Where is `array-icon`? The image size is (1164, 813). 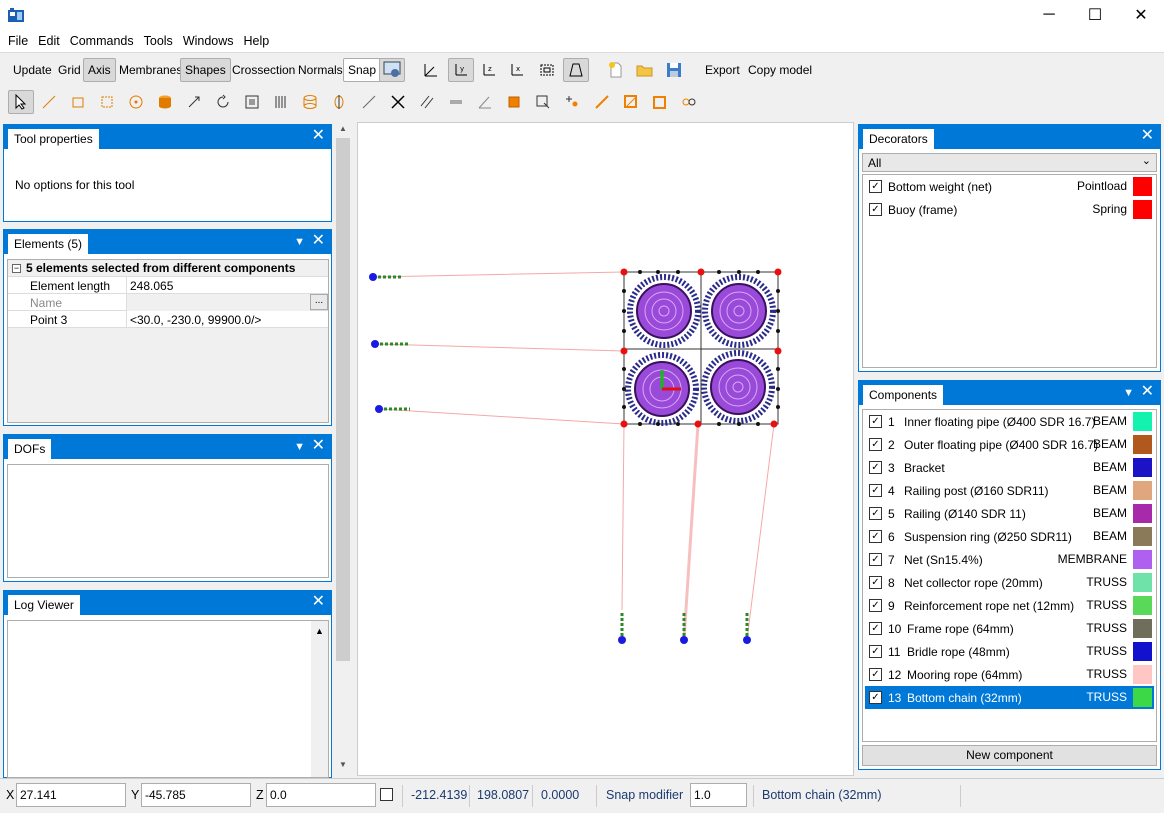 array-icon is located at coordinates (281, 102).